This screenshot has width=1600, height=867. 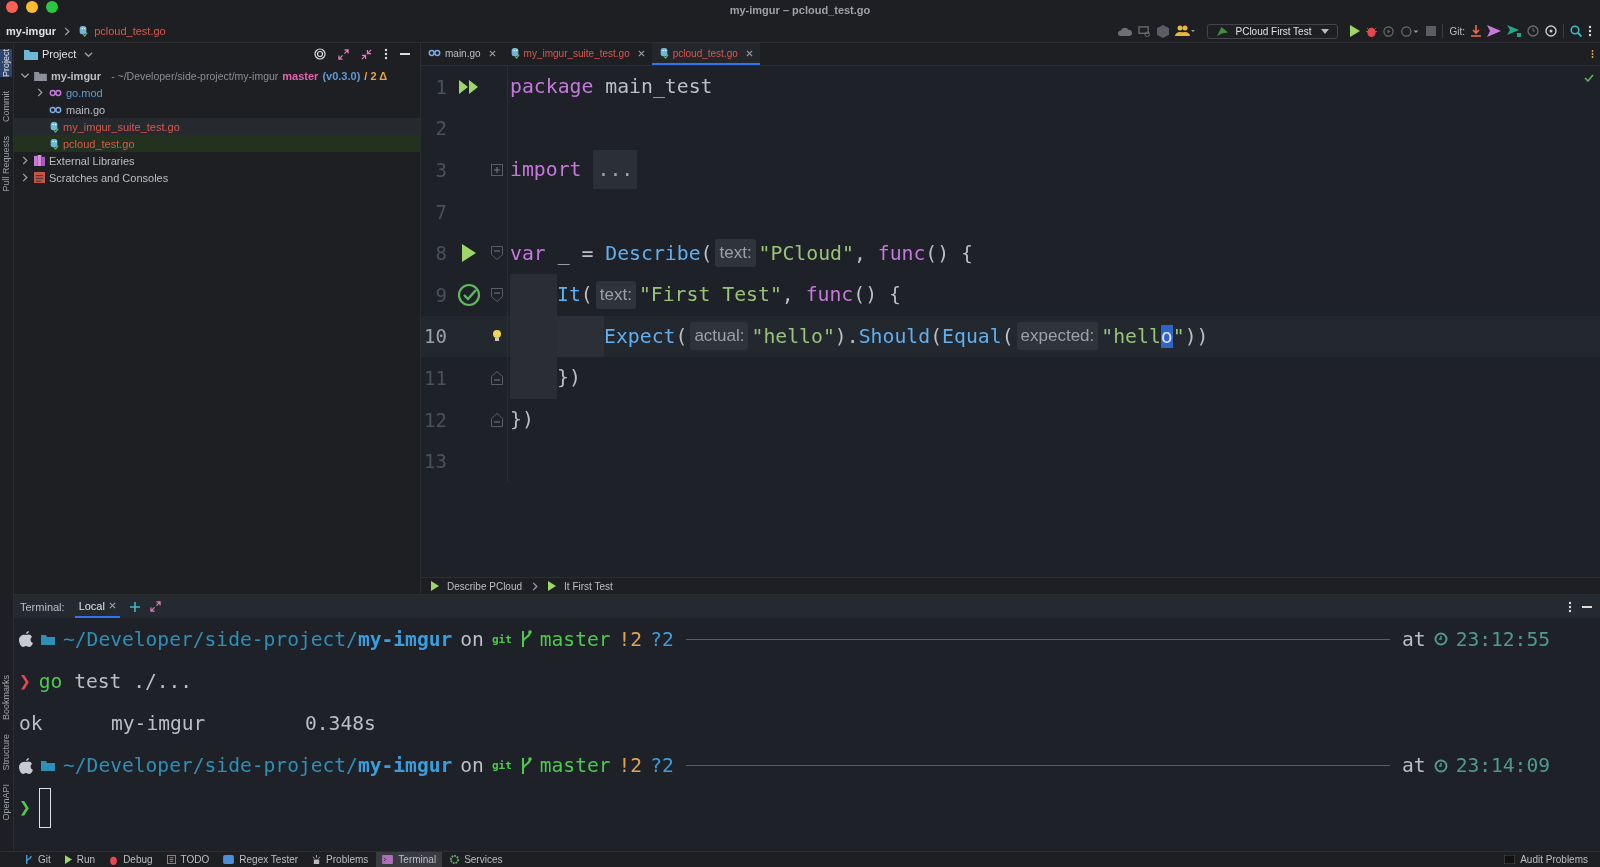 What do you see at coordinates (662, 766) in the screenshot?
I see `untracked-count: ?2` at bounding box center [662, 766].